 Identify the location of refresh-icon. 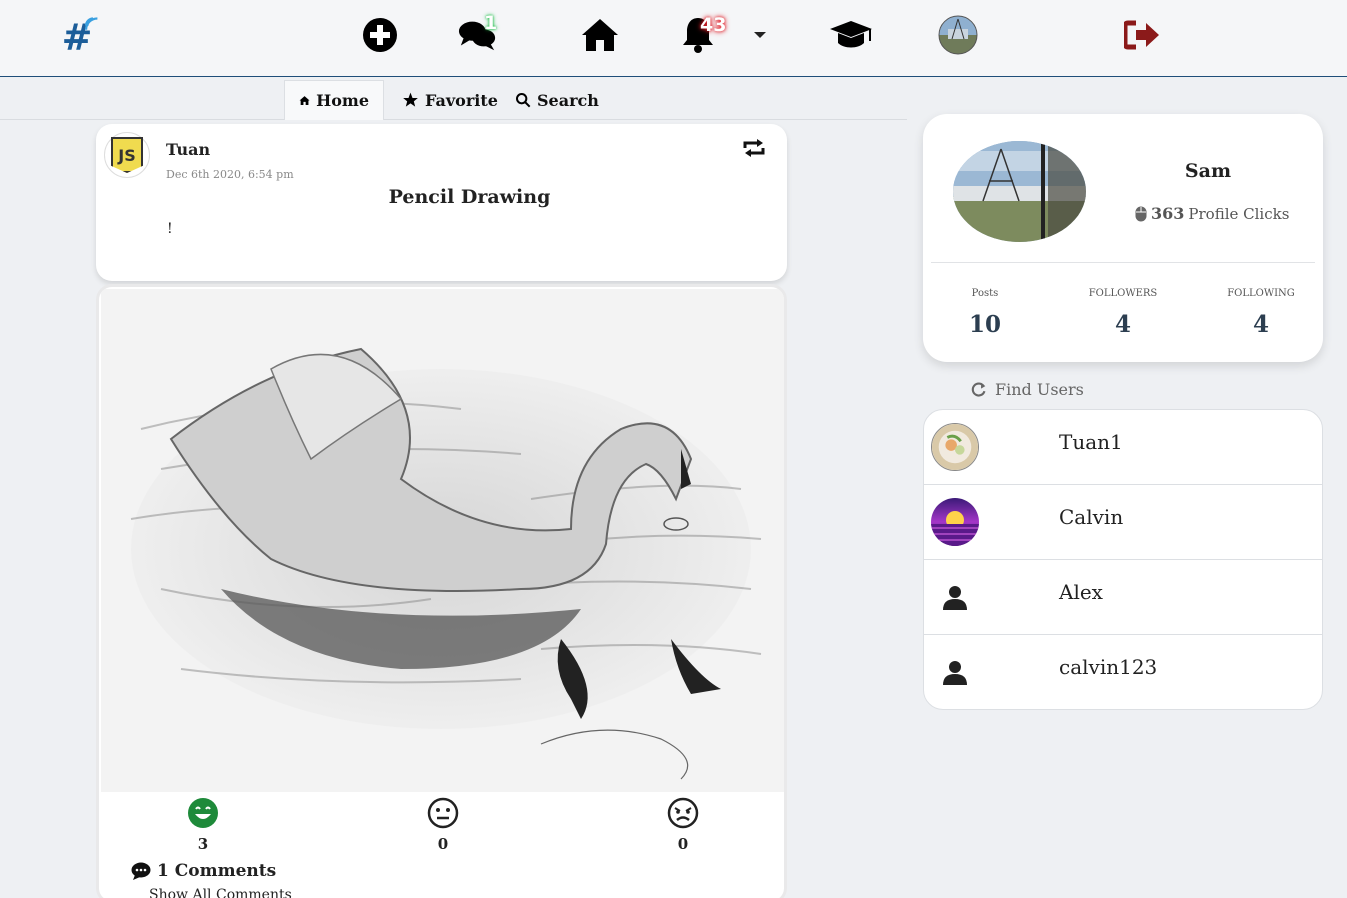
(978, 389).